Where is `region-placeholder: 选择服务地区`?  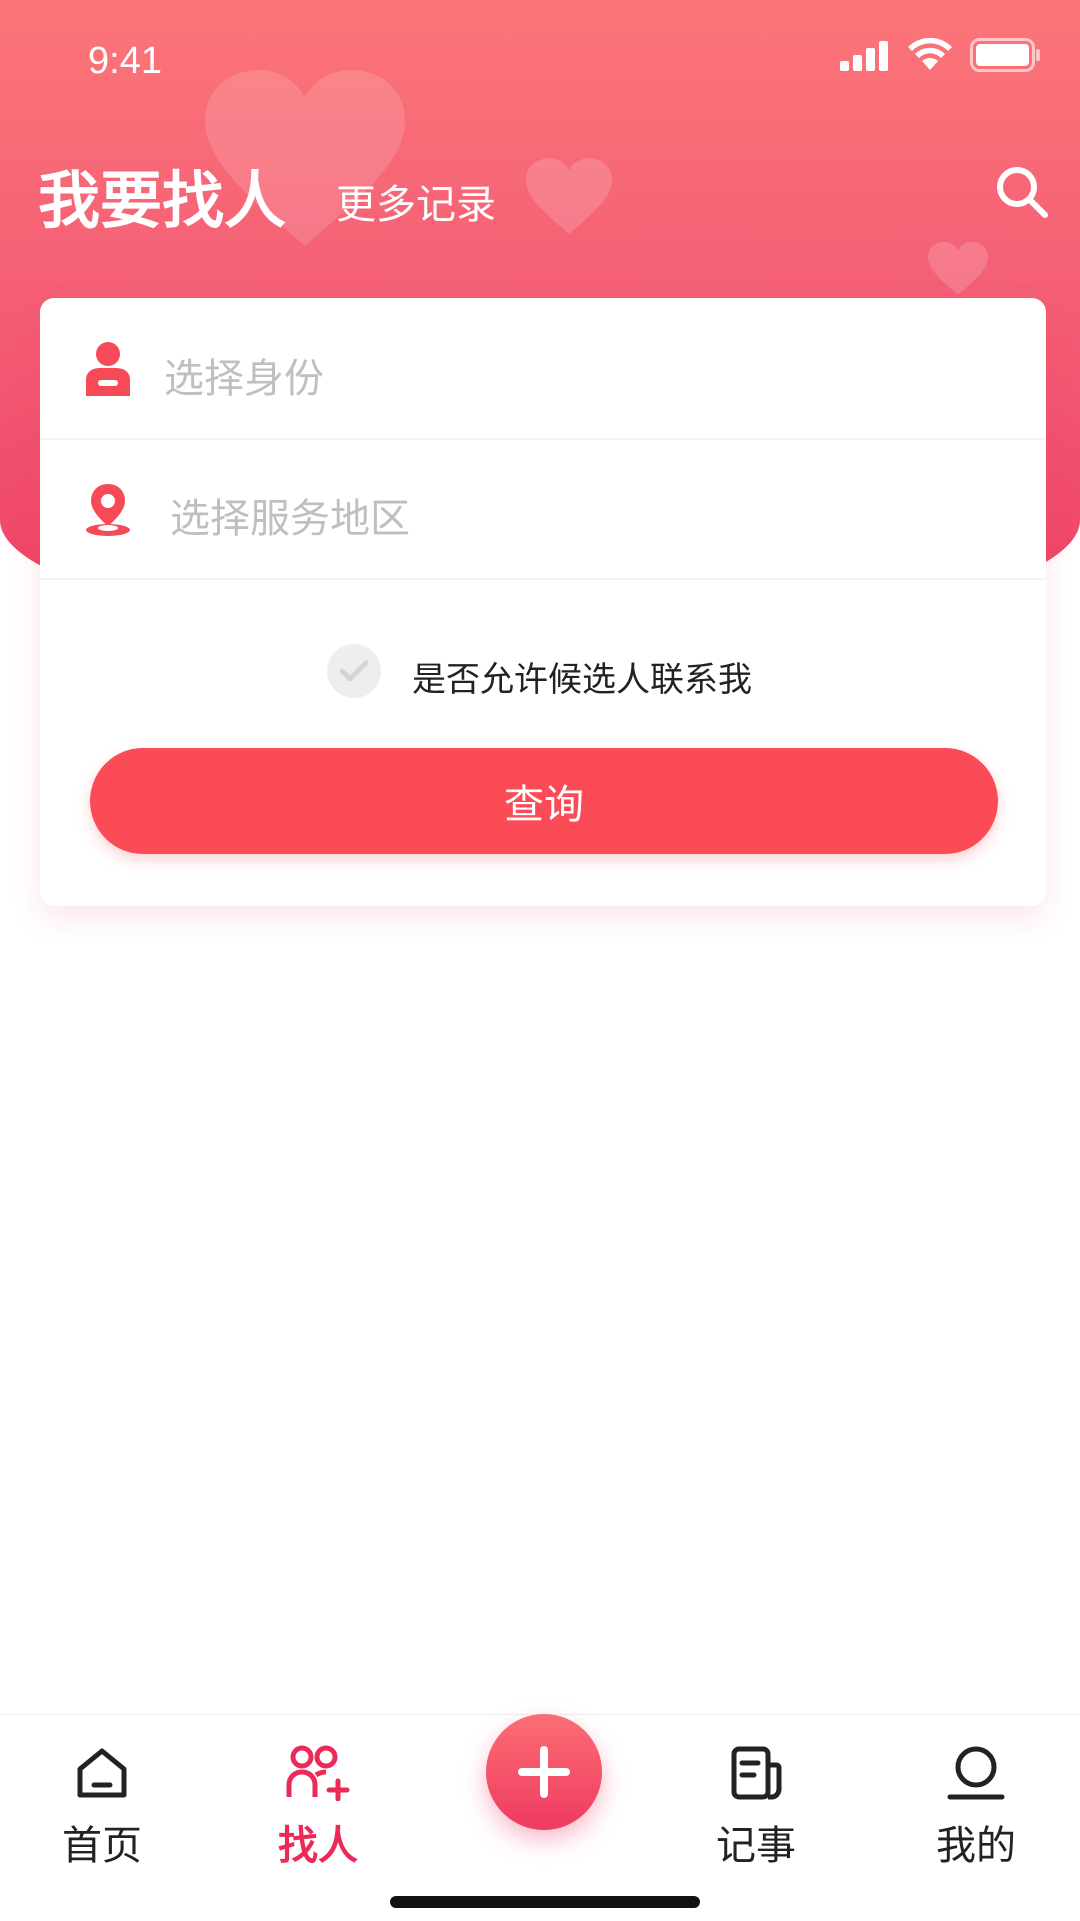
region-placeholder: 选择服务地区 is located at coordinates (290, 519).